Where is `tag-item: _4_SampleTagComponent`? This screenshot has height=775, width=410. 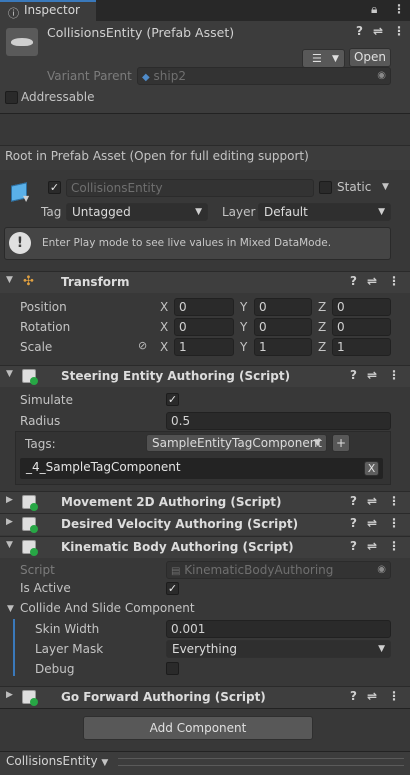
tag-item: _4_SampleTagComponent is located at coordinates (103, 467).